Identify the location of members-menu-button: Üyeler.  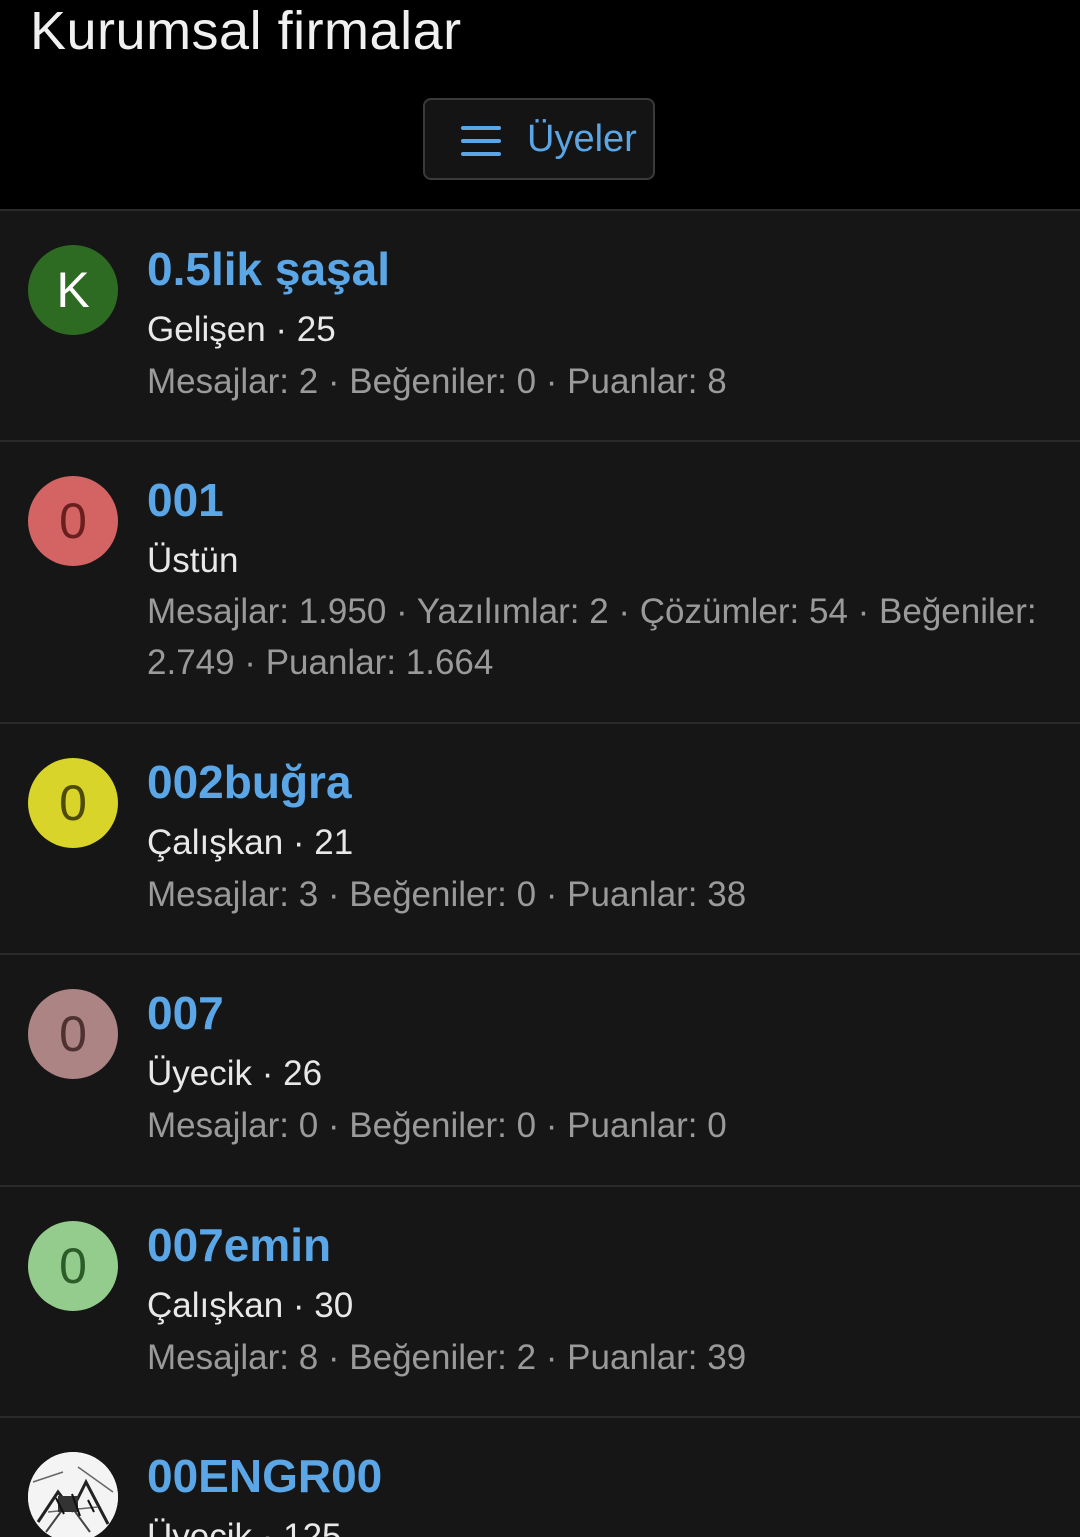
(539, 139).